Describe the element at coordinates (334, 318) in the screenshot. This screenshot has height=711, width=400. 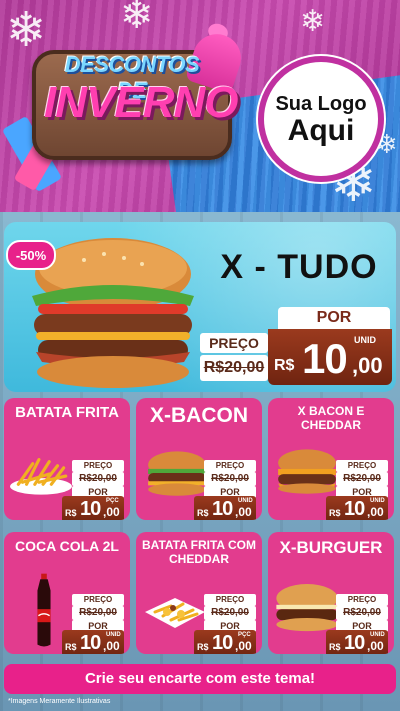
I see `hero-por-label: POR` at that location.